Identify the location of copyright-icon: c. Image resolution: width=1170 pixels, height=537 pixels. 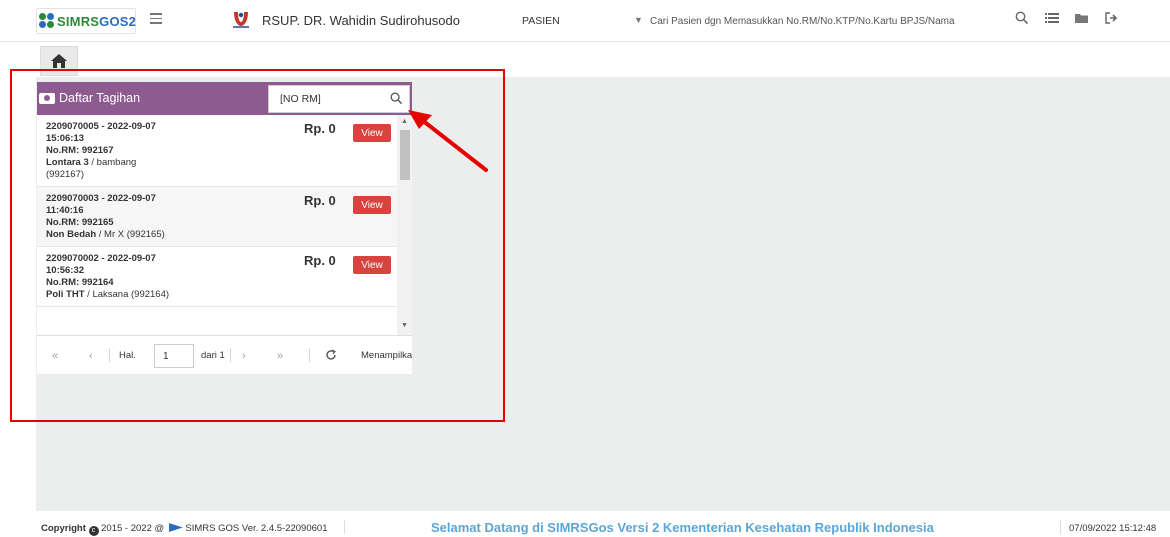
(93, 531).